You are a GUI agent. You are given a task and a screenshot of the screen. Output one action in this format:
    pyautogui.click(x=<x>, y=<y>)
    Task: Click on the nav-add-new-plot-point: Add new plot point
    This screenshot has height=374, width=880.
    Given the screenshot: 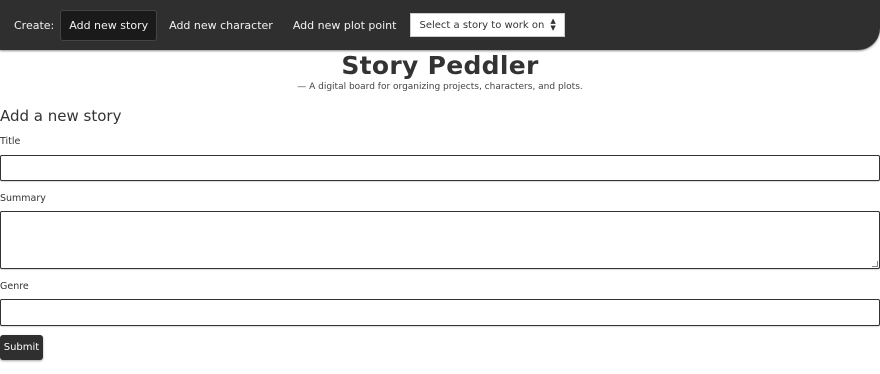 What is the action you would take?
    pyautogui.click(x=345, y=25)
    